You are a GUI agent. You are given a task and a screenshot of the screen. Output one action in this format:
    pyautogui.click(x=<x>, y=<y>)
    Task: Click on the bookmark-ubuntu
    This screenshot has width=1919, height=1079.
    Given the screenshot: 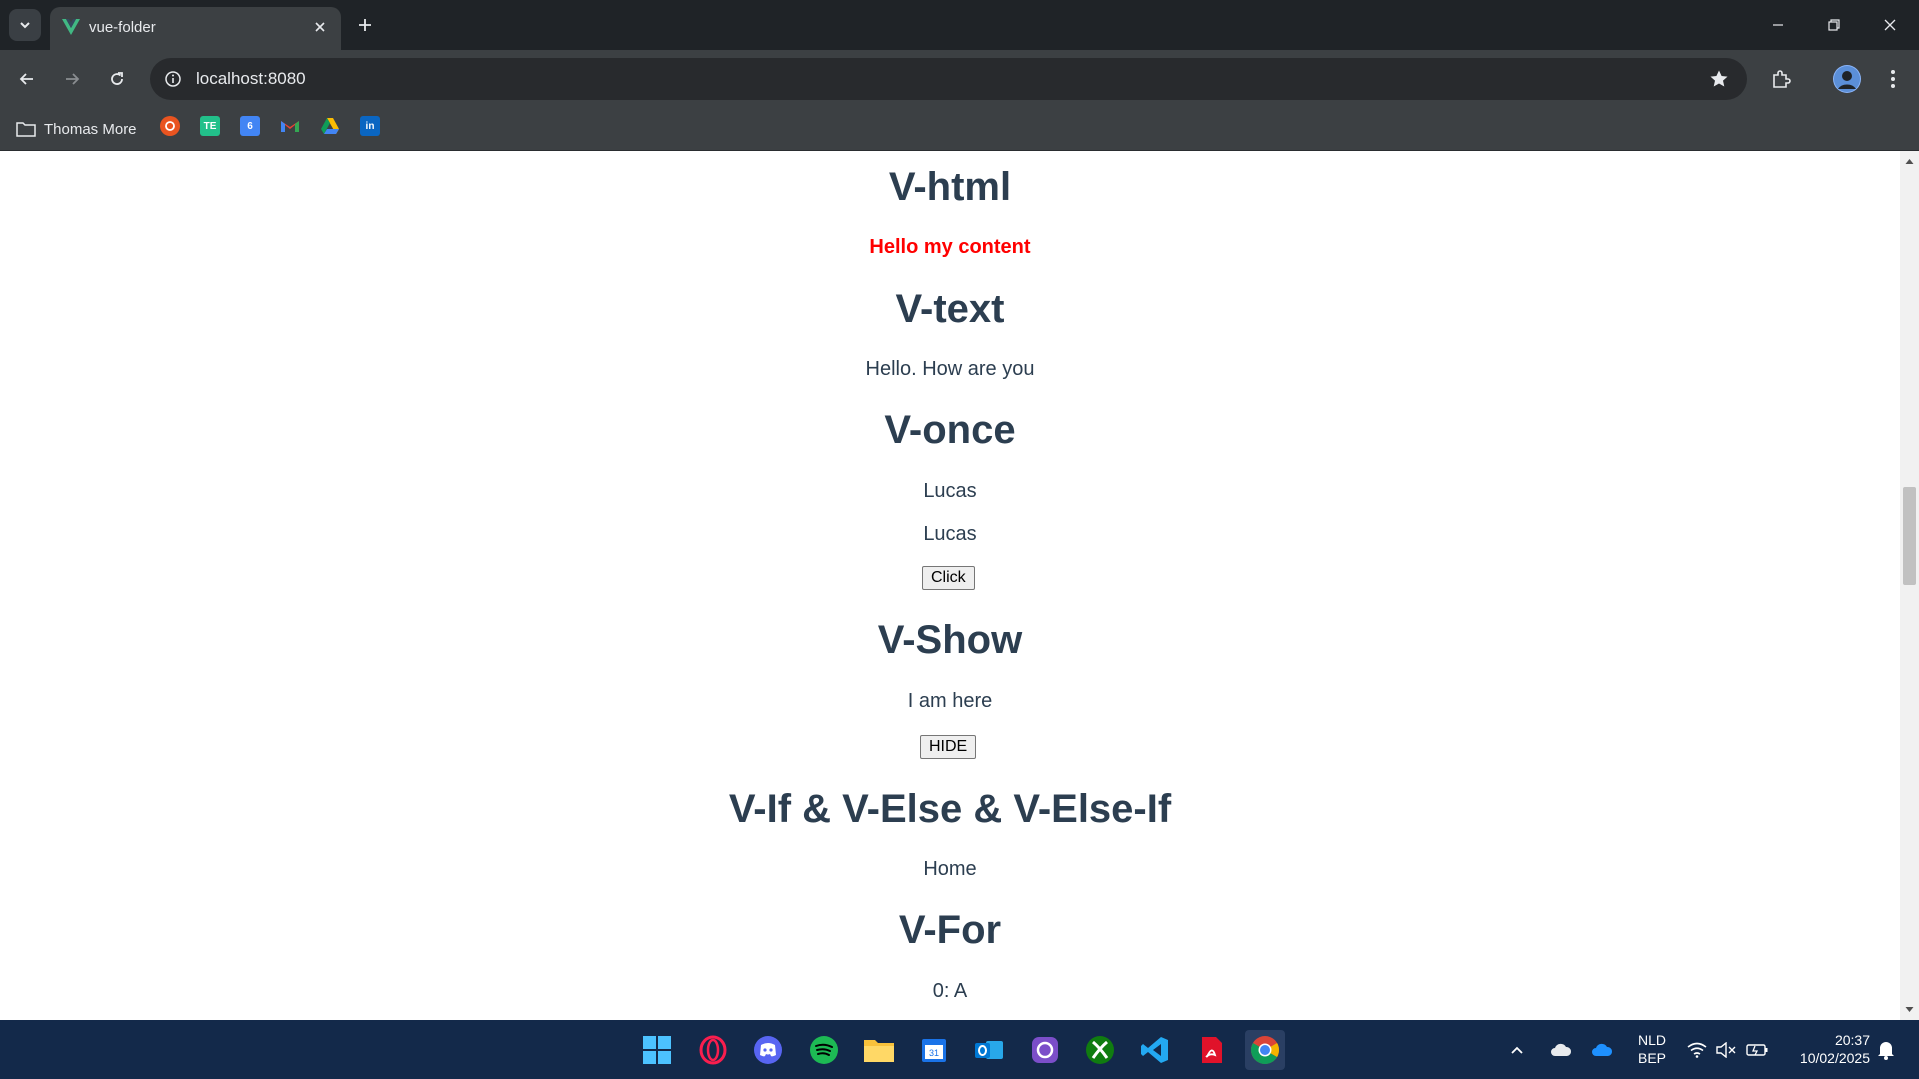 What is the action you would take?
    pyautogui.click(x=170, y=126)
    